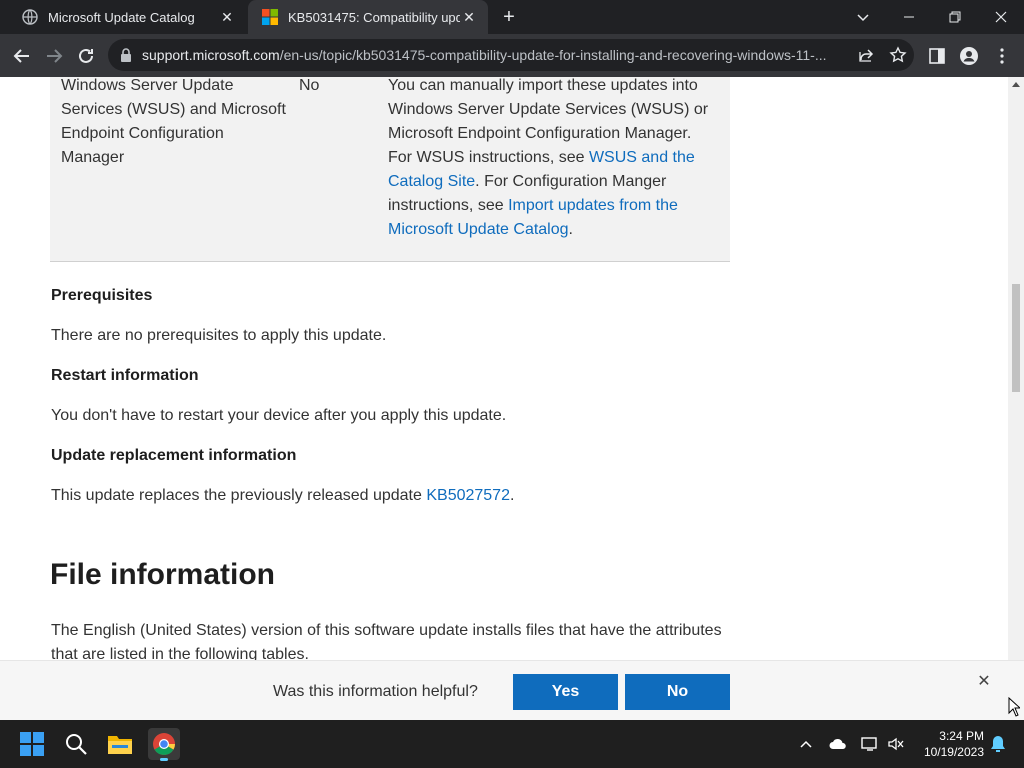 The width and height of the screenshot is (1024, 768). What do you see at coordinates (570, 229) in the screenshot?
I see `cell-text: .` at bounding box center [570, 229].